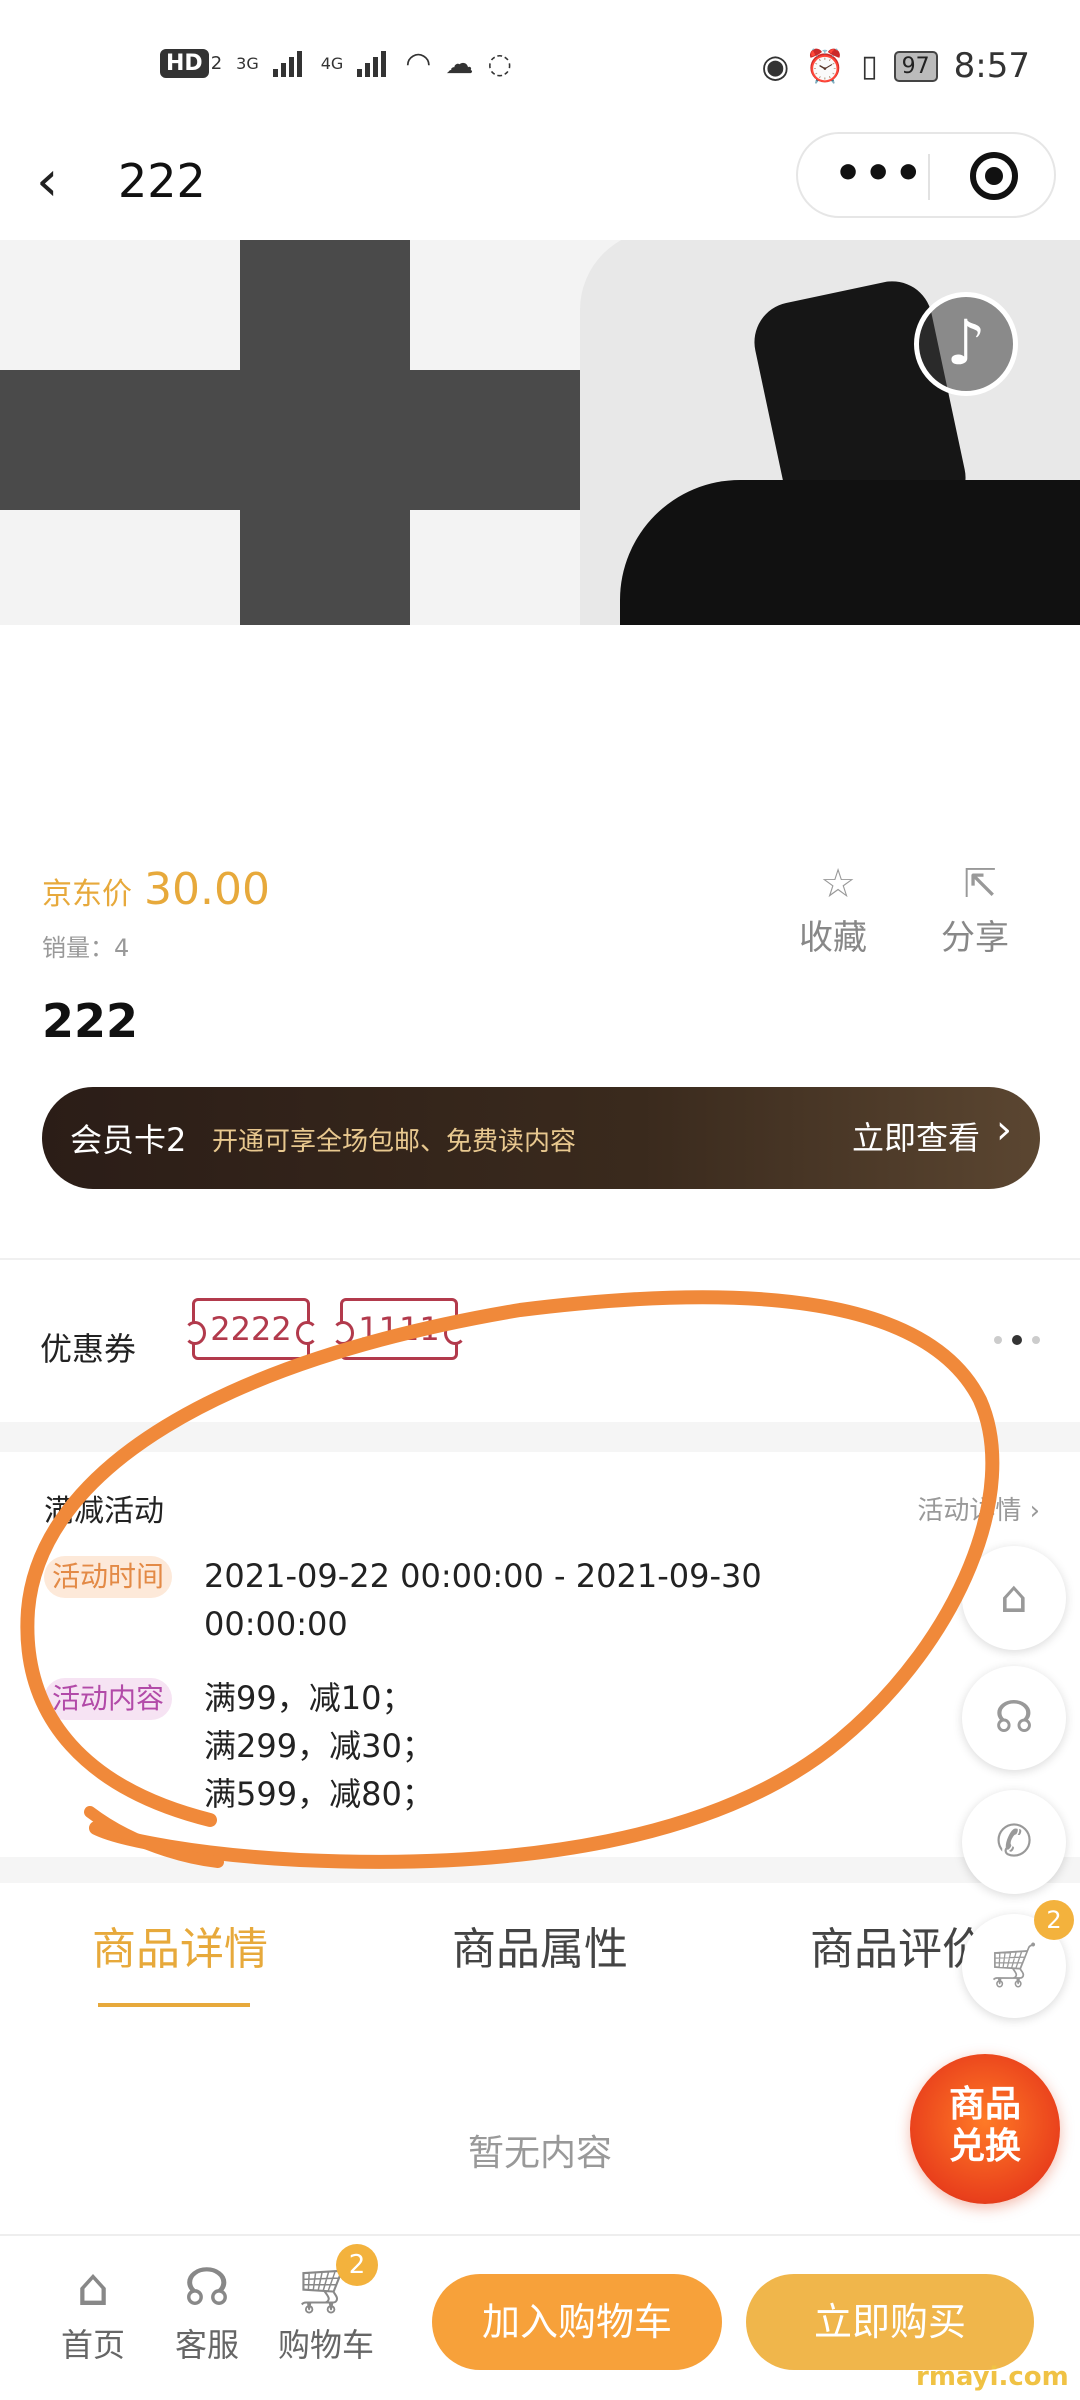  I want to click on activity-content-tag: 活动内容, so click(108, 1699).